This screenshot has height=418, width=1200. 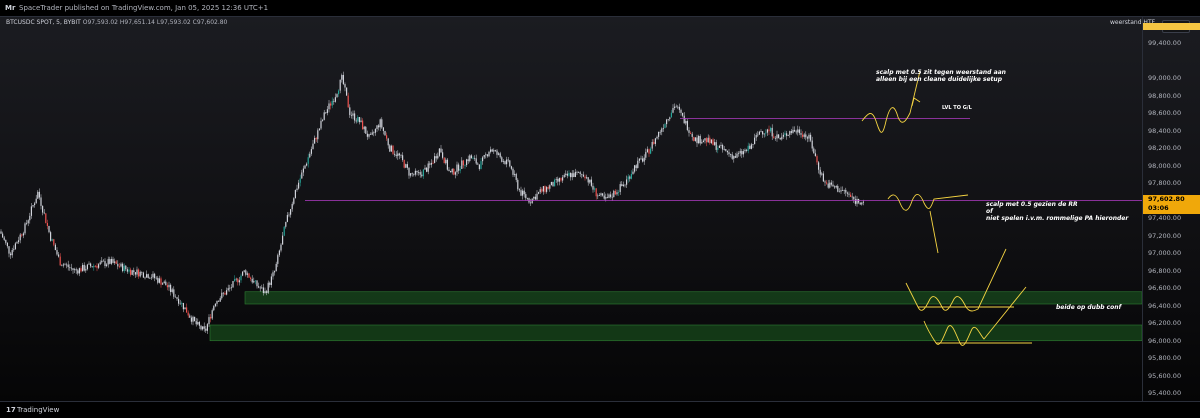 What do you see at coordinates (941, 72) in the screenshot?
I see `annotation-scalp-top-1: scalp met 0.5 zit tegen weerstand aan` at bounding box center [941, 72].